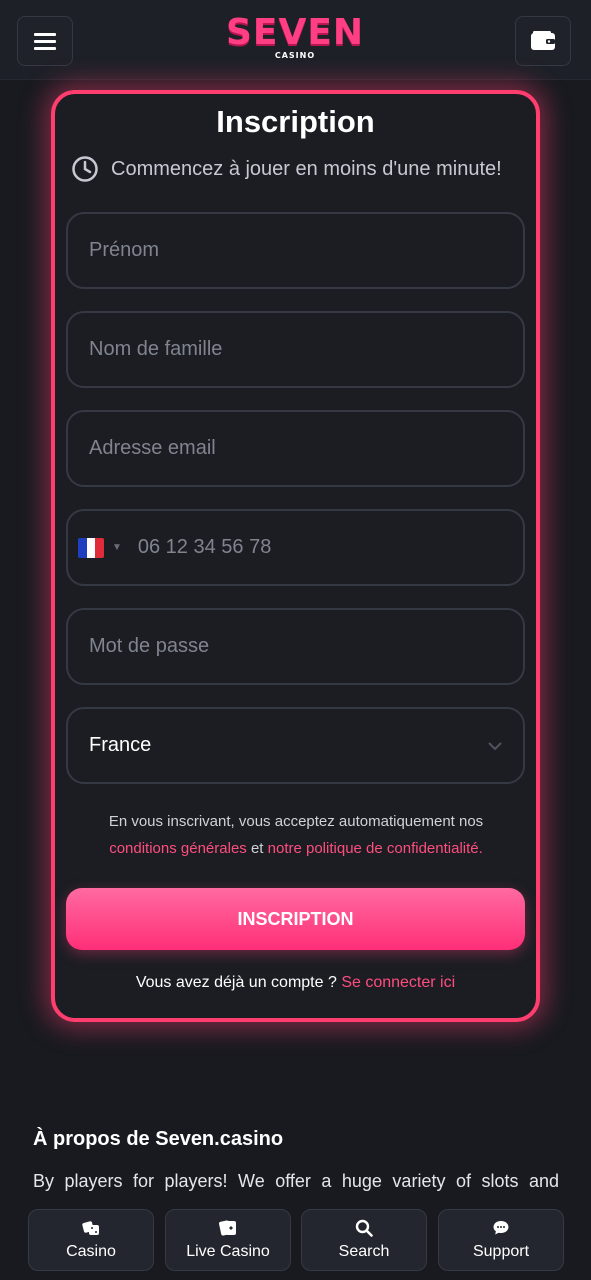 This screenshot has height=1280, width=591. I want to click on france-flag-icon, so click(91, 547).